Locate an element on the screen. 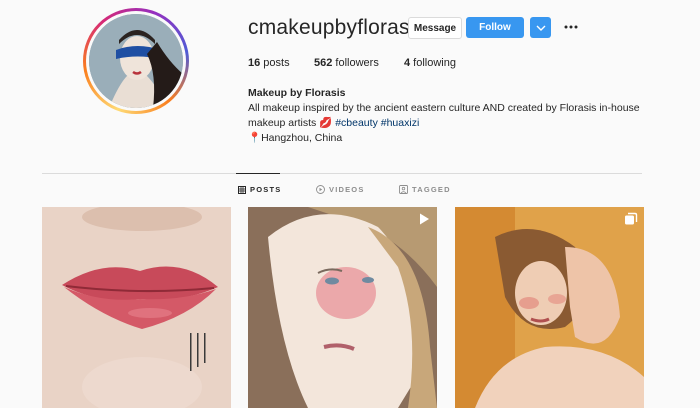  grid-icon is located at coordinates (242, 189).